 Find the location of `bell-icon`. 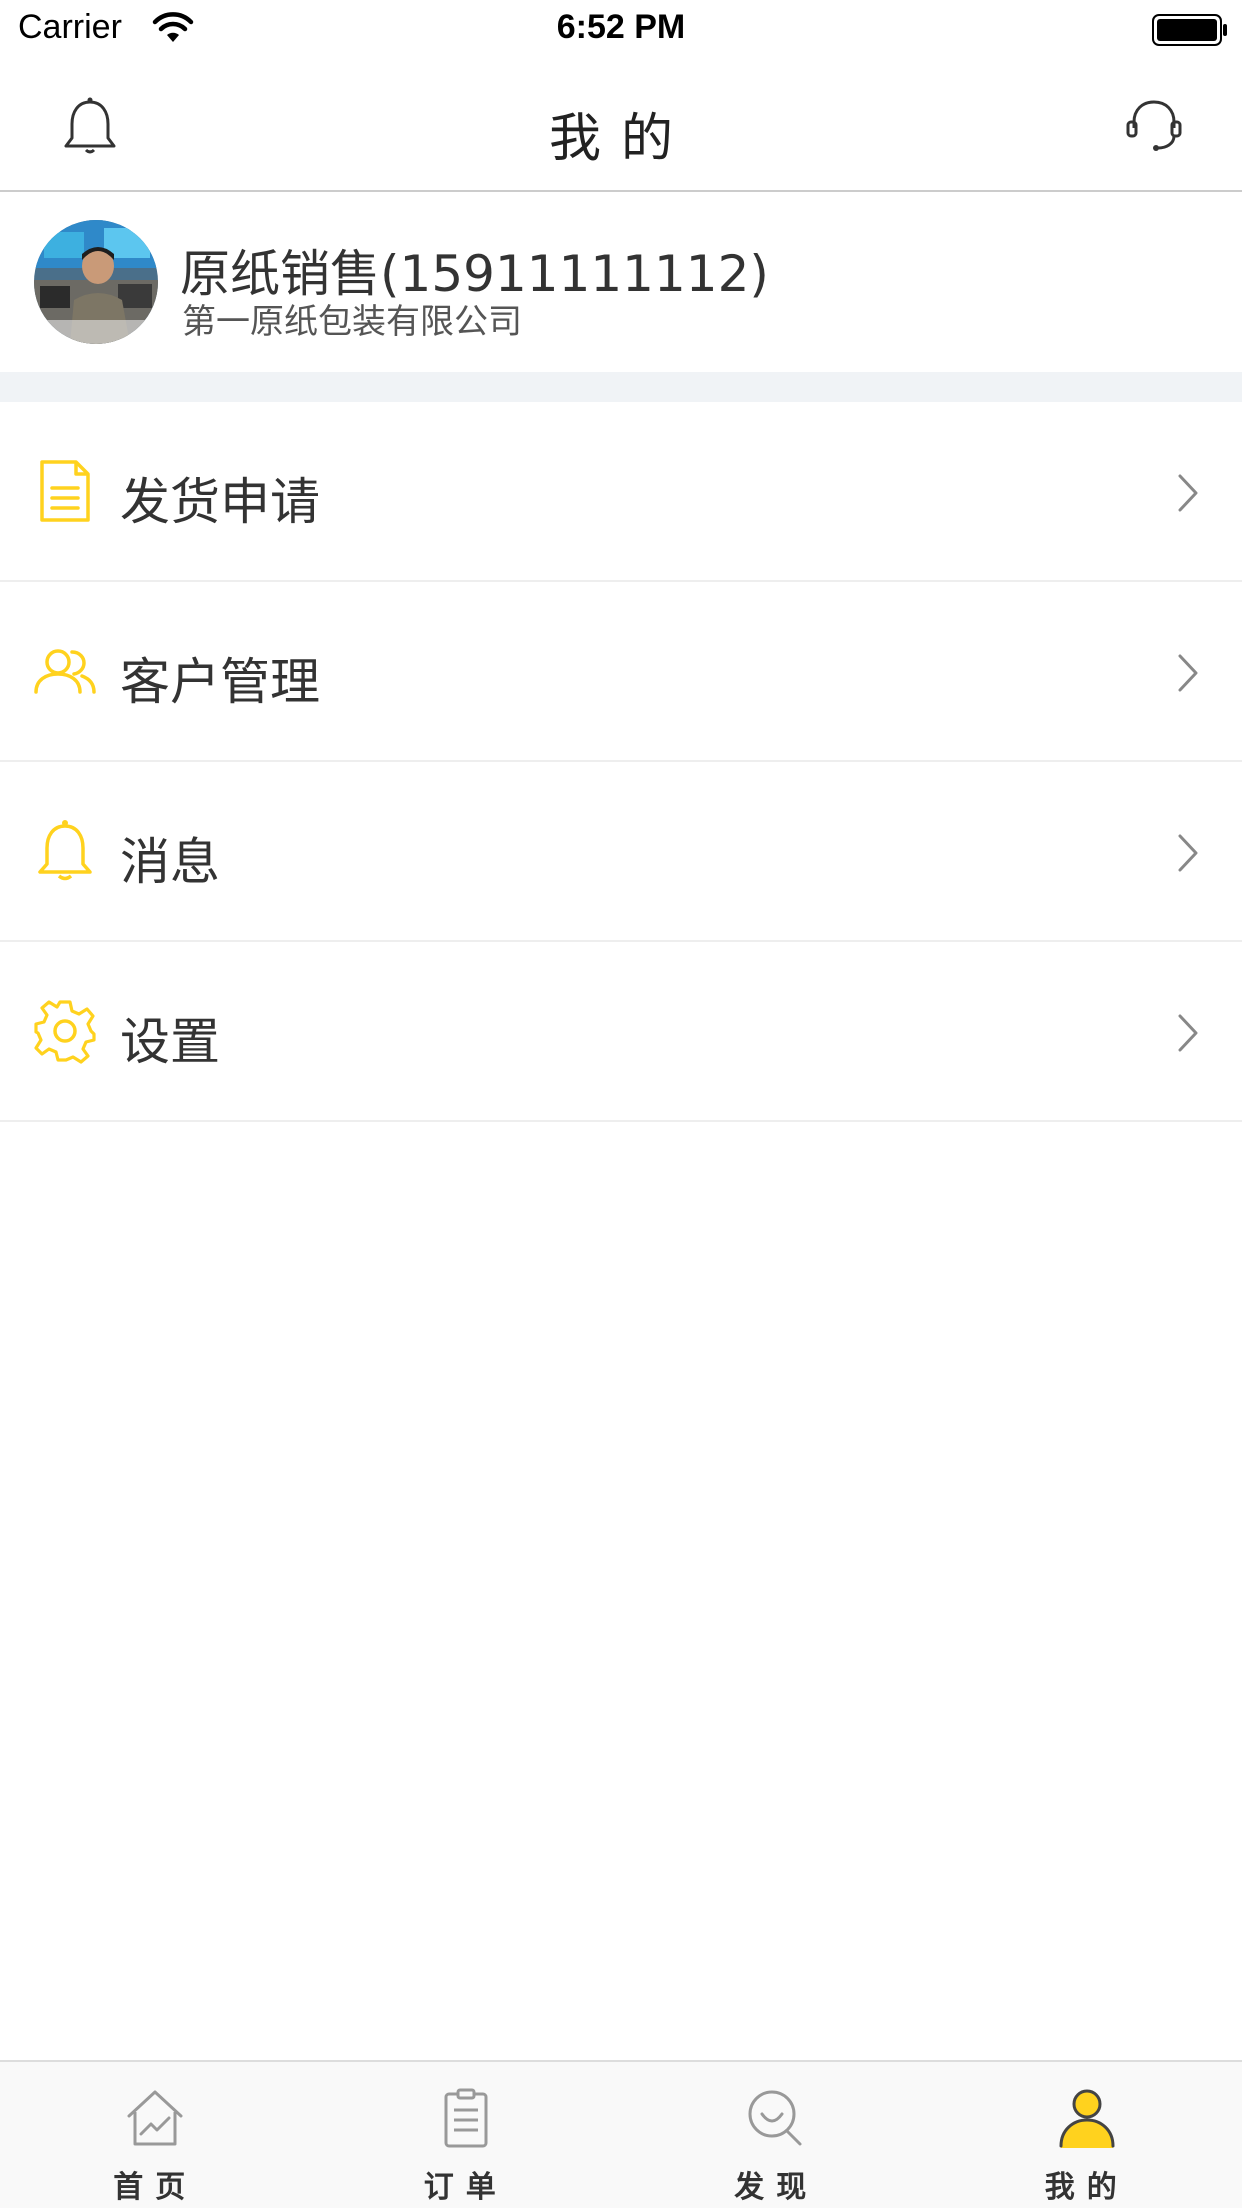

bell-icon is located at coordinates (65, 850).